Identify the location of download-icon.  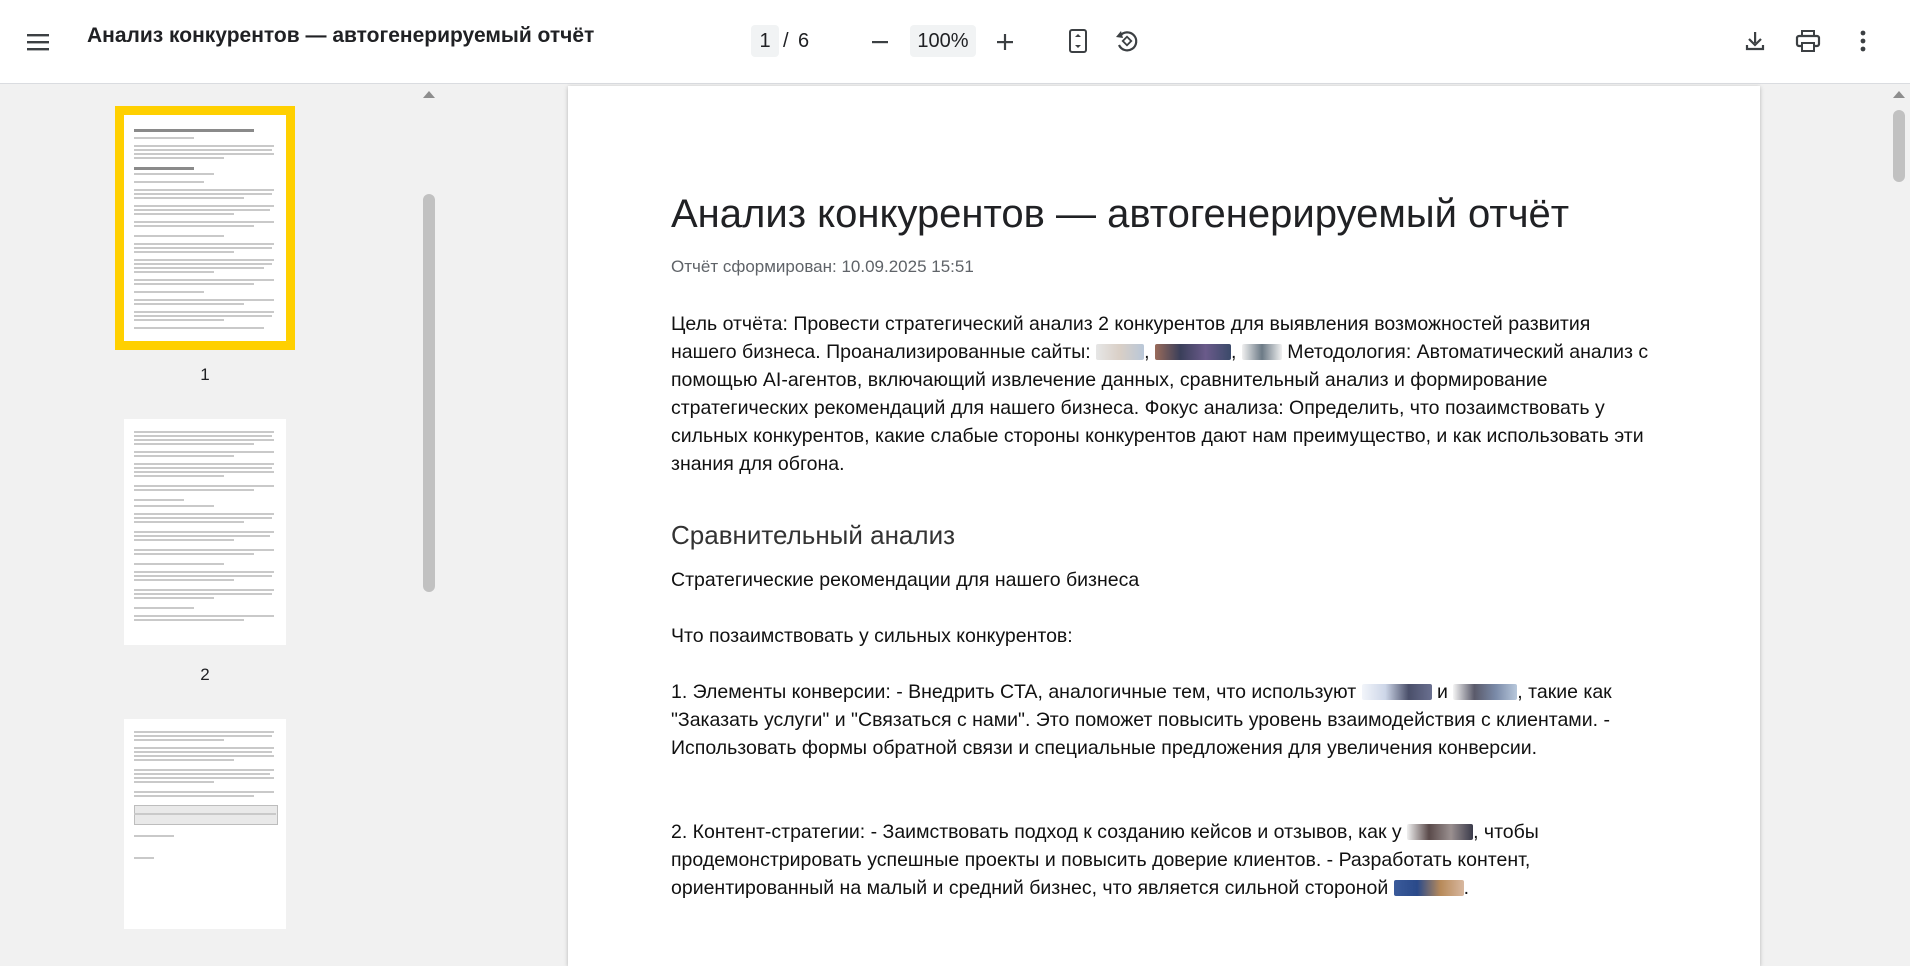
(1755, 41).